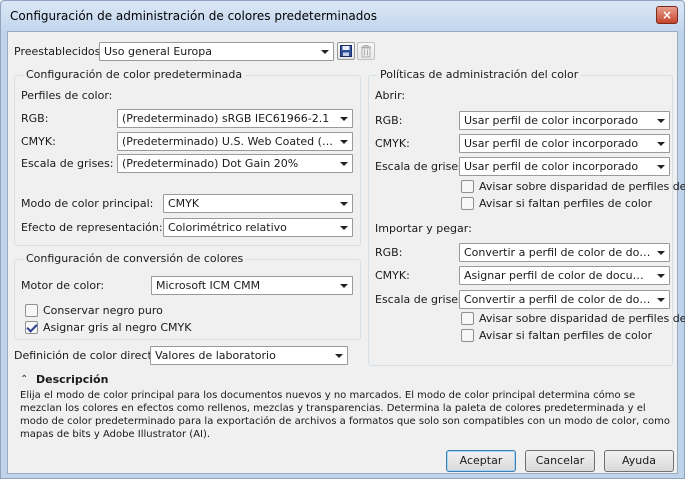  I want to click on close-button: ×, so click(667, 15).